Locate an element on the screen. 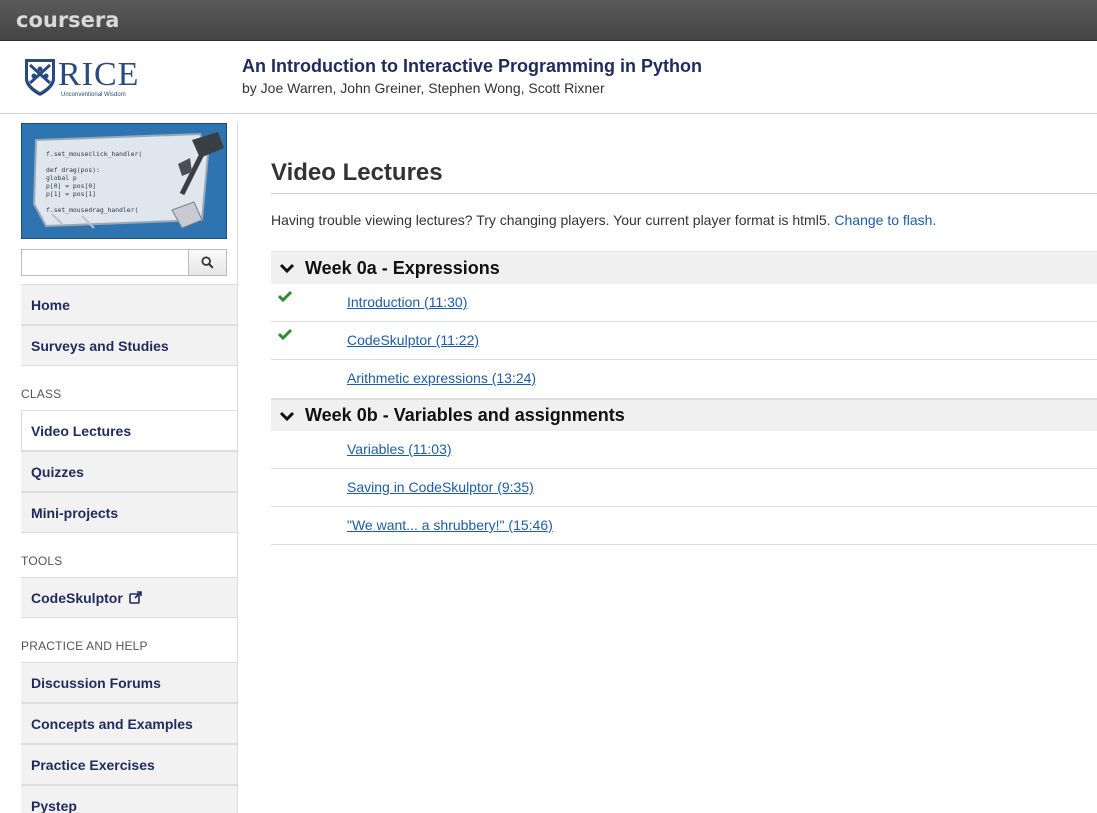 Image resolution: width=1097 pixels, height=813 pixels. sidebar-item-discussion-forums: Discussion Forums is located at coordinates (129, 682).